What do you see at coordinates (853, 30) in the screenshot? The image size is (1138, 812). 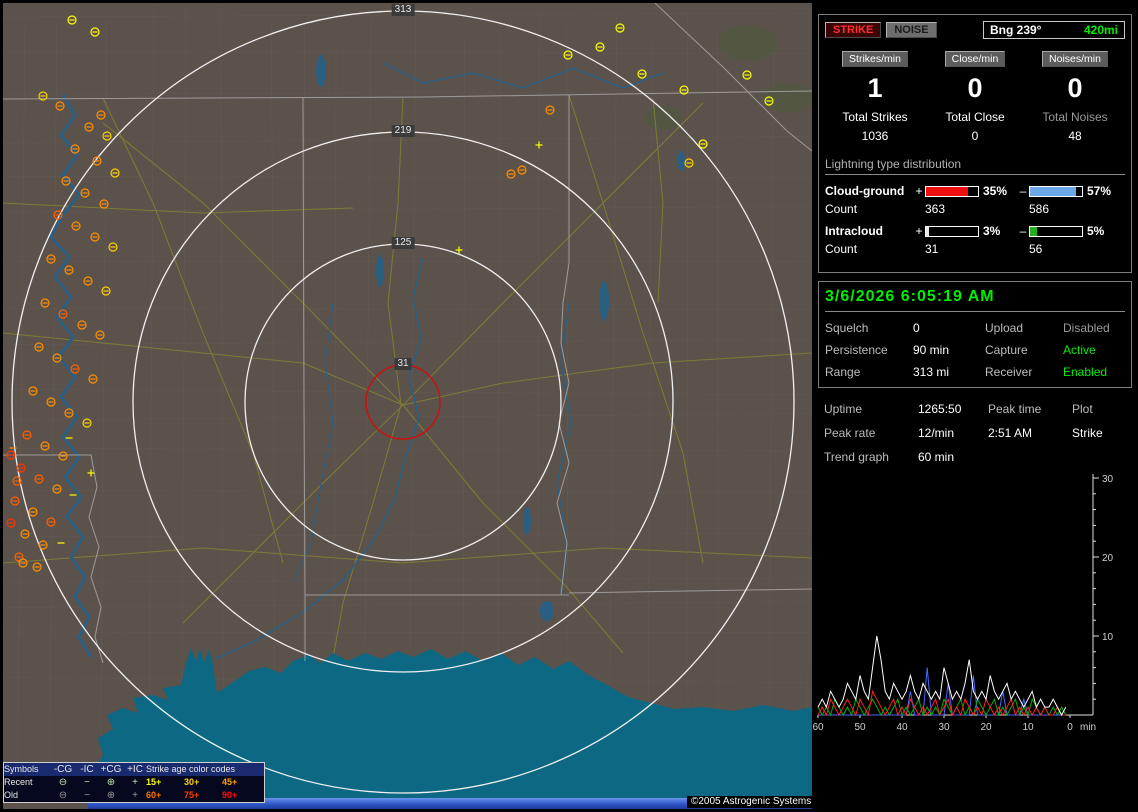 I see `strike-button: STRIKE` at bounding box center [853, 30].